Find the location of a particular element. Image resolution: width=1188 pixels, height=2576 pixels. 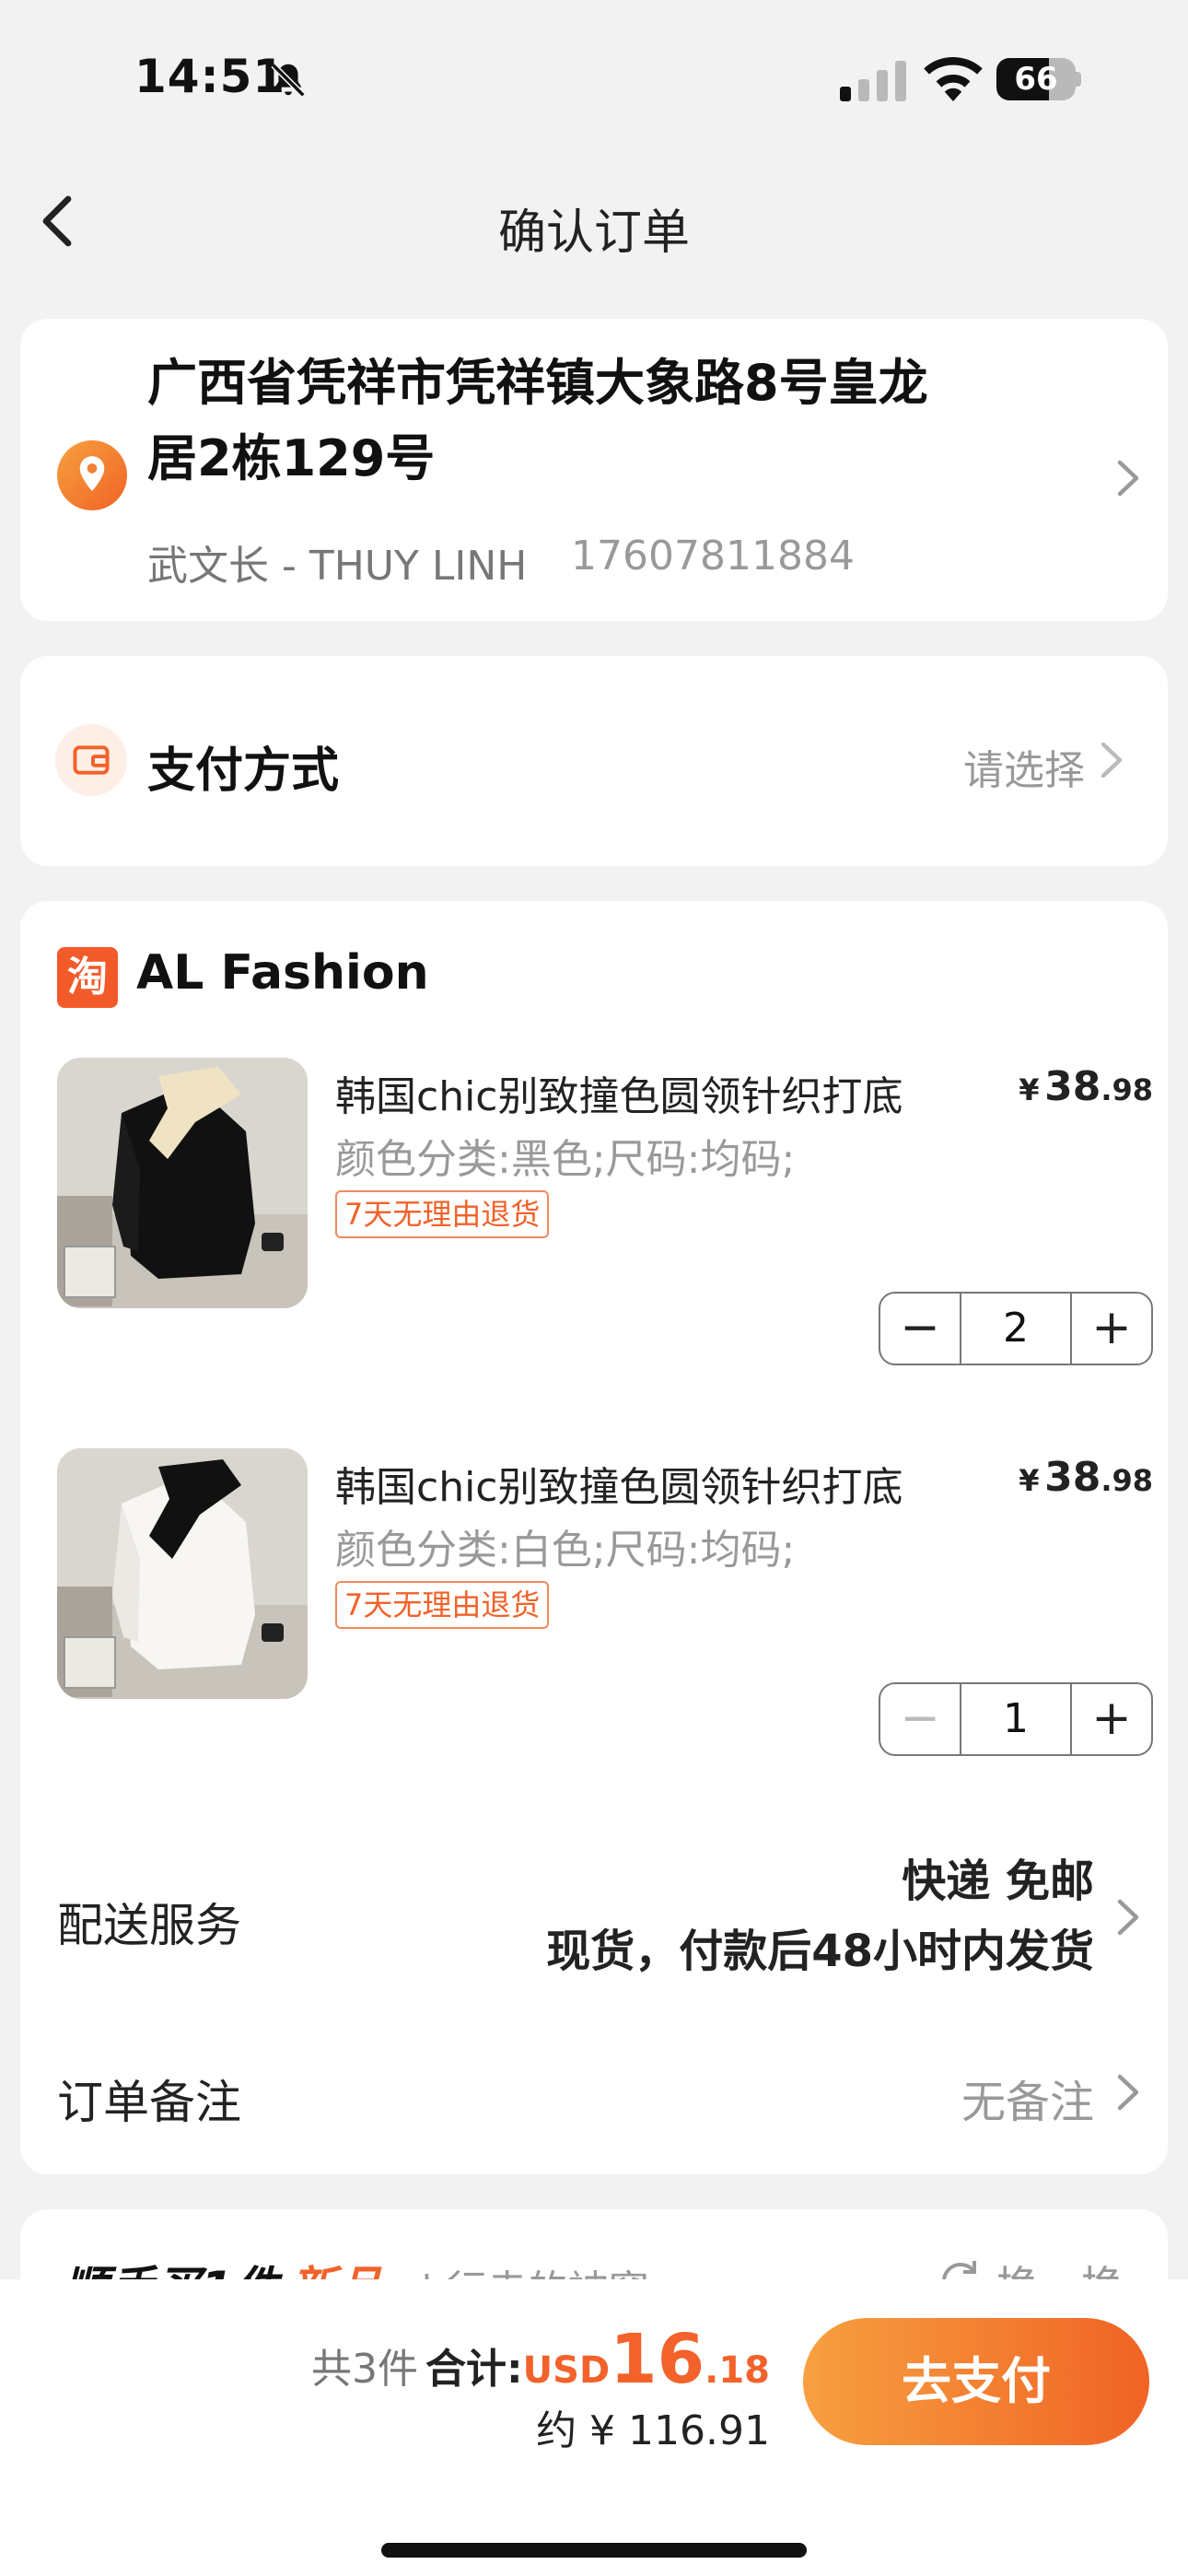

product-spec: 颜色分类:白色;尺码:均码; is located at coordinates (565, 1550).